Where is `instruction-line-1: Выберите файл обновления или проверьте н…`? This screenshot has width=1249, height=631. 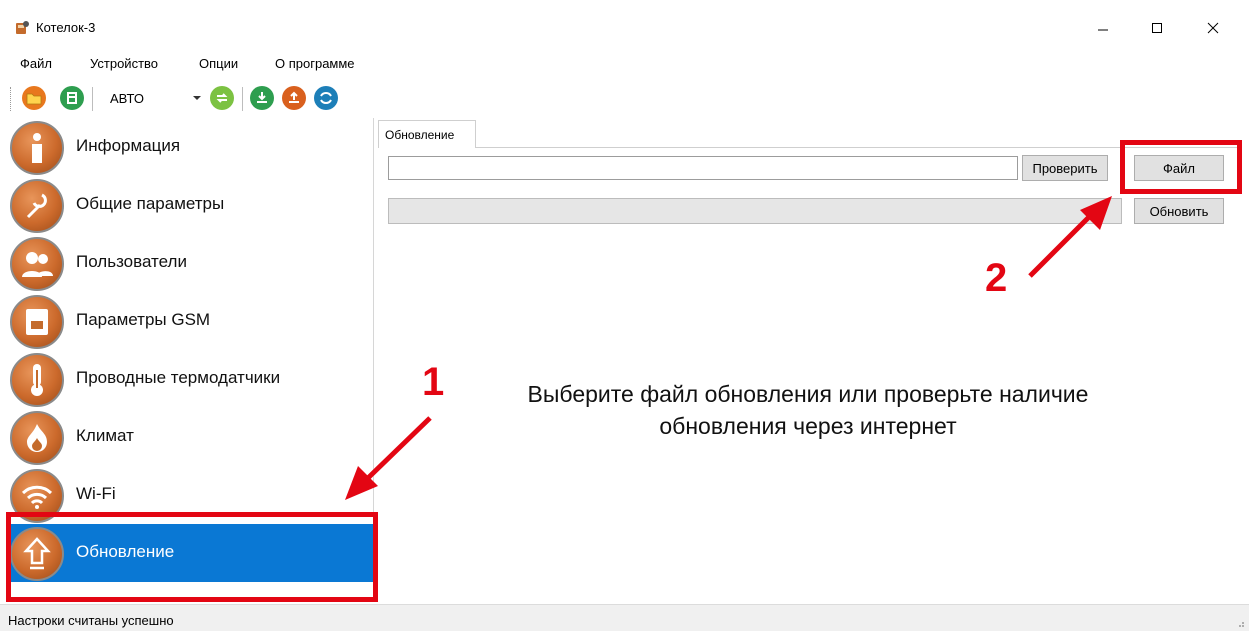 instruction-line-1: Выберите файл обновления или проверьте н… is located at coordinates (808, 394).